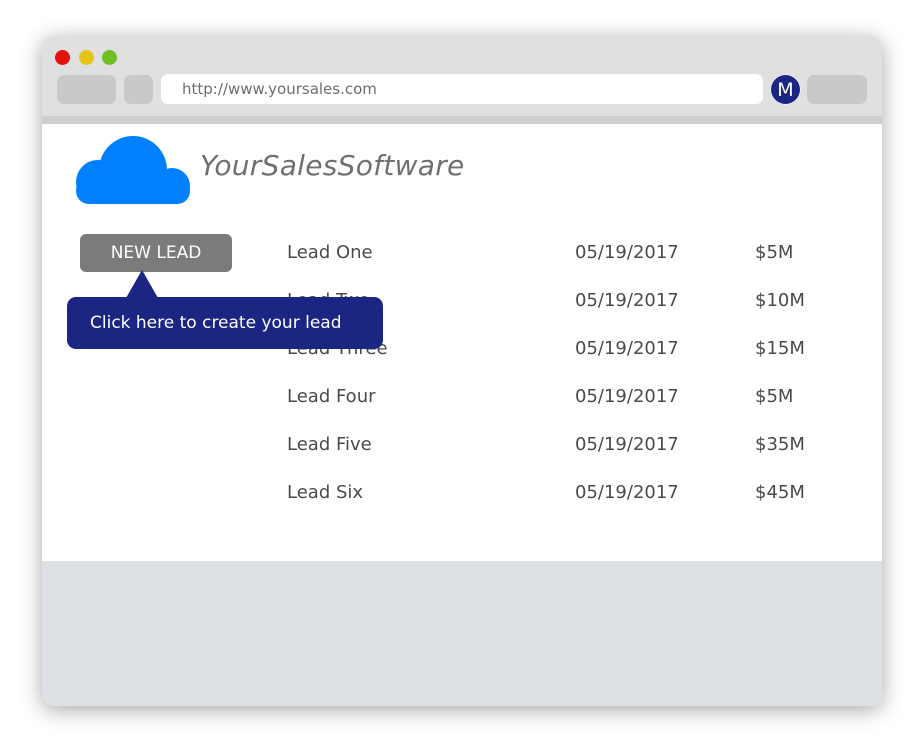  What do you see at coordinates (325, 492) in the screenshot?
I see `lead-name: Lead Six` at bounding box center [325, 492].